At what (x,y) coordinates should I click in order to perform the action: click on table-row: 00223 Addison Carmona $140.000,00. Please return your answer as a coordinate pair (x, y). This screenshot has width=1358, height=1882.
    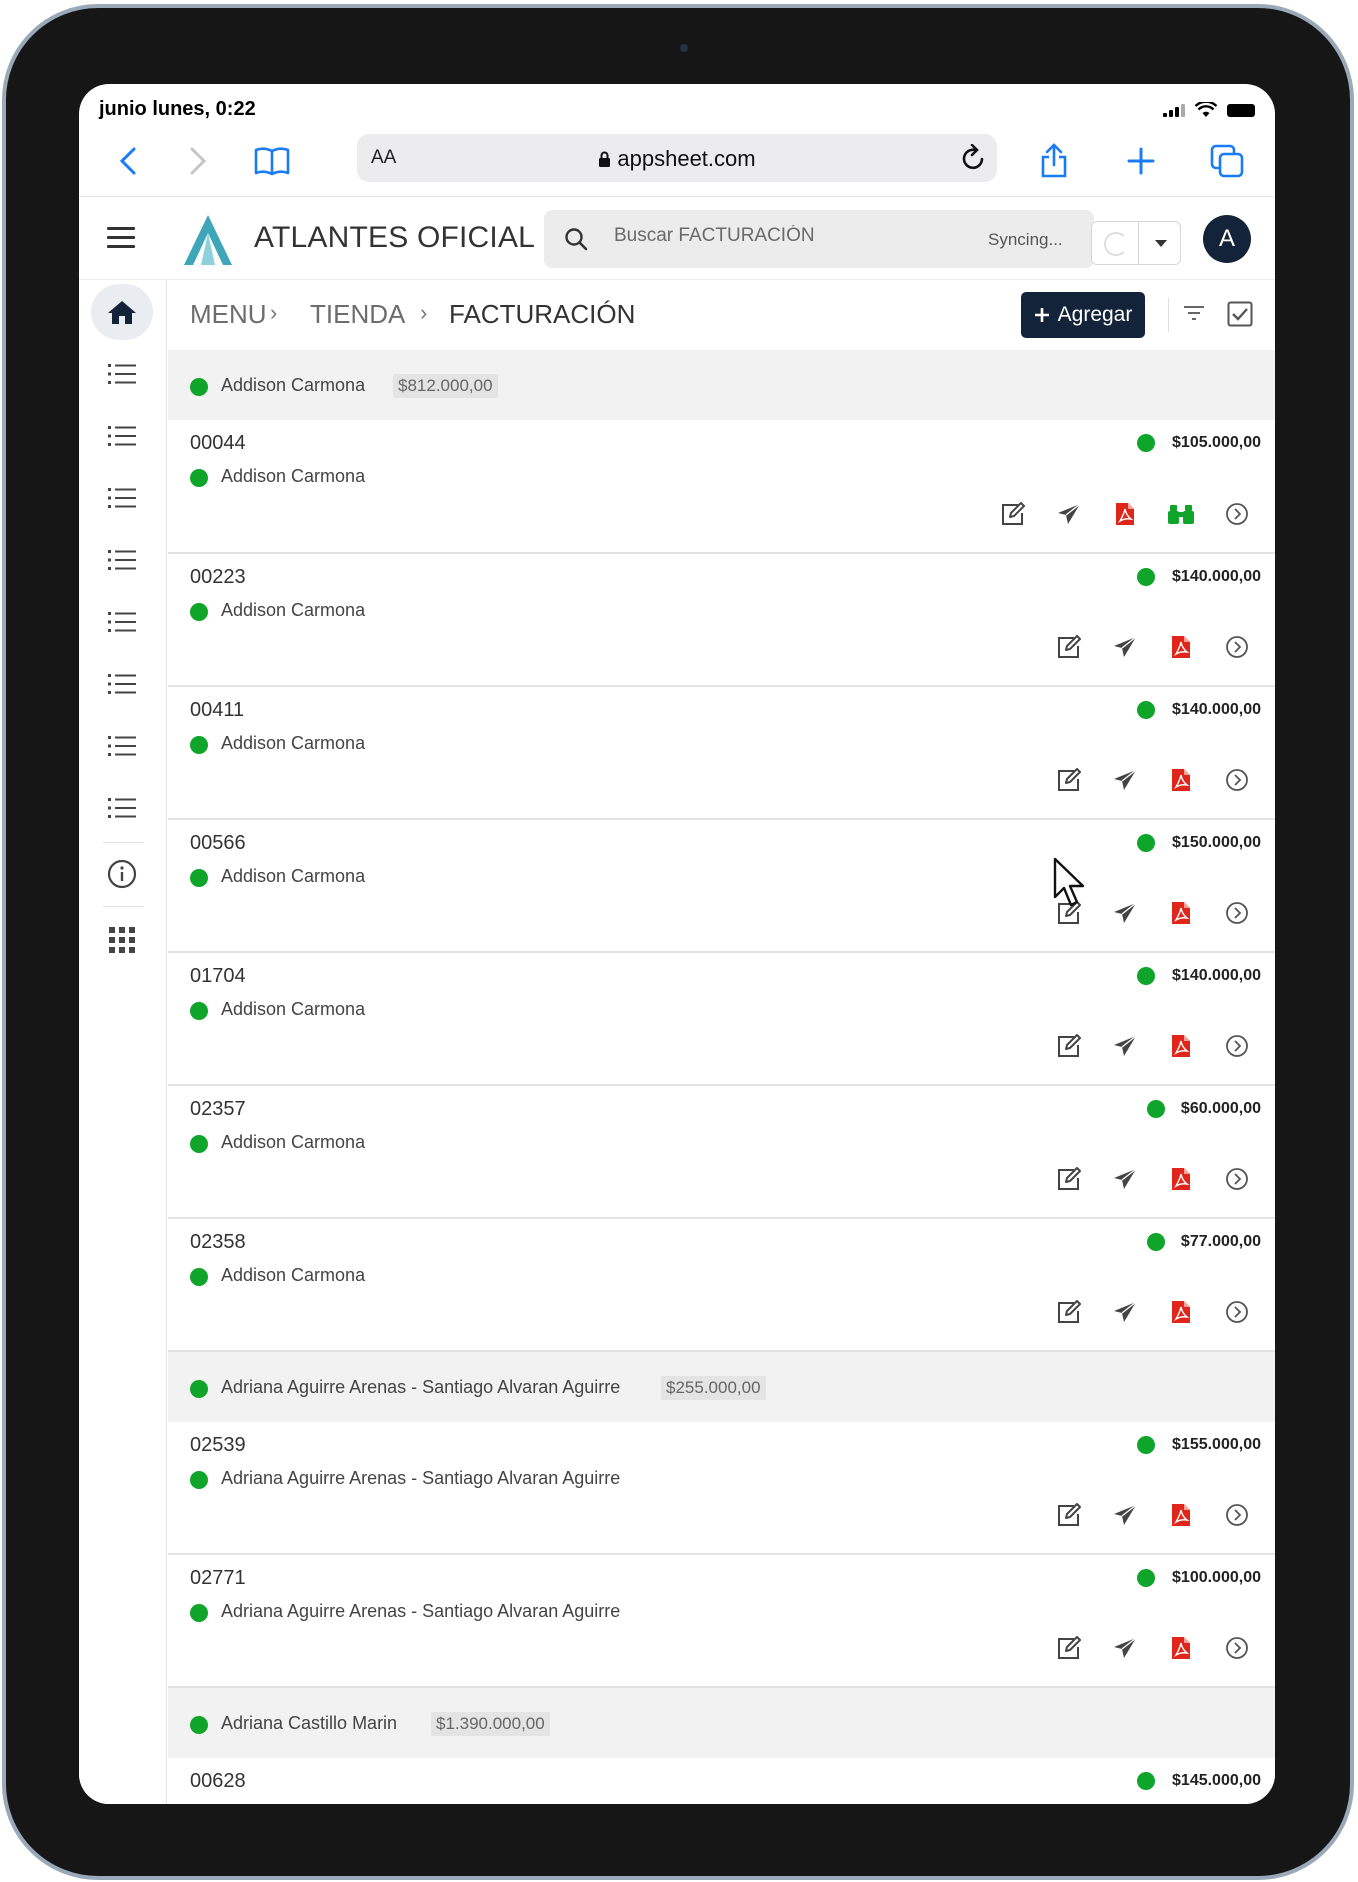
    Looking at the image, I should click on (721, 620).